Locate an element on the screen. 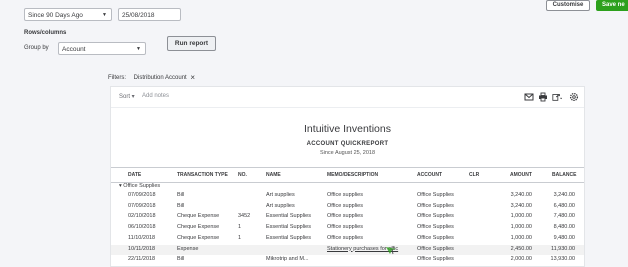 This screenshot has height=267, width=628. cell-amount: 2,450.00 is located at coordinates (521, 248).